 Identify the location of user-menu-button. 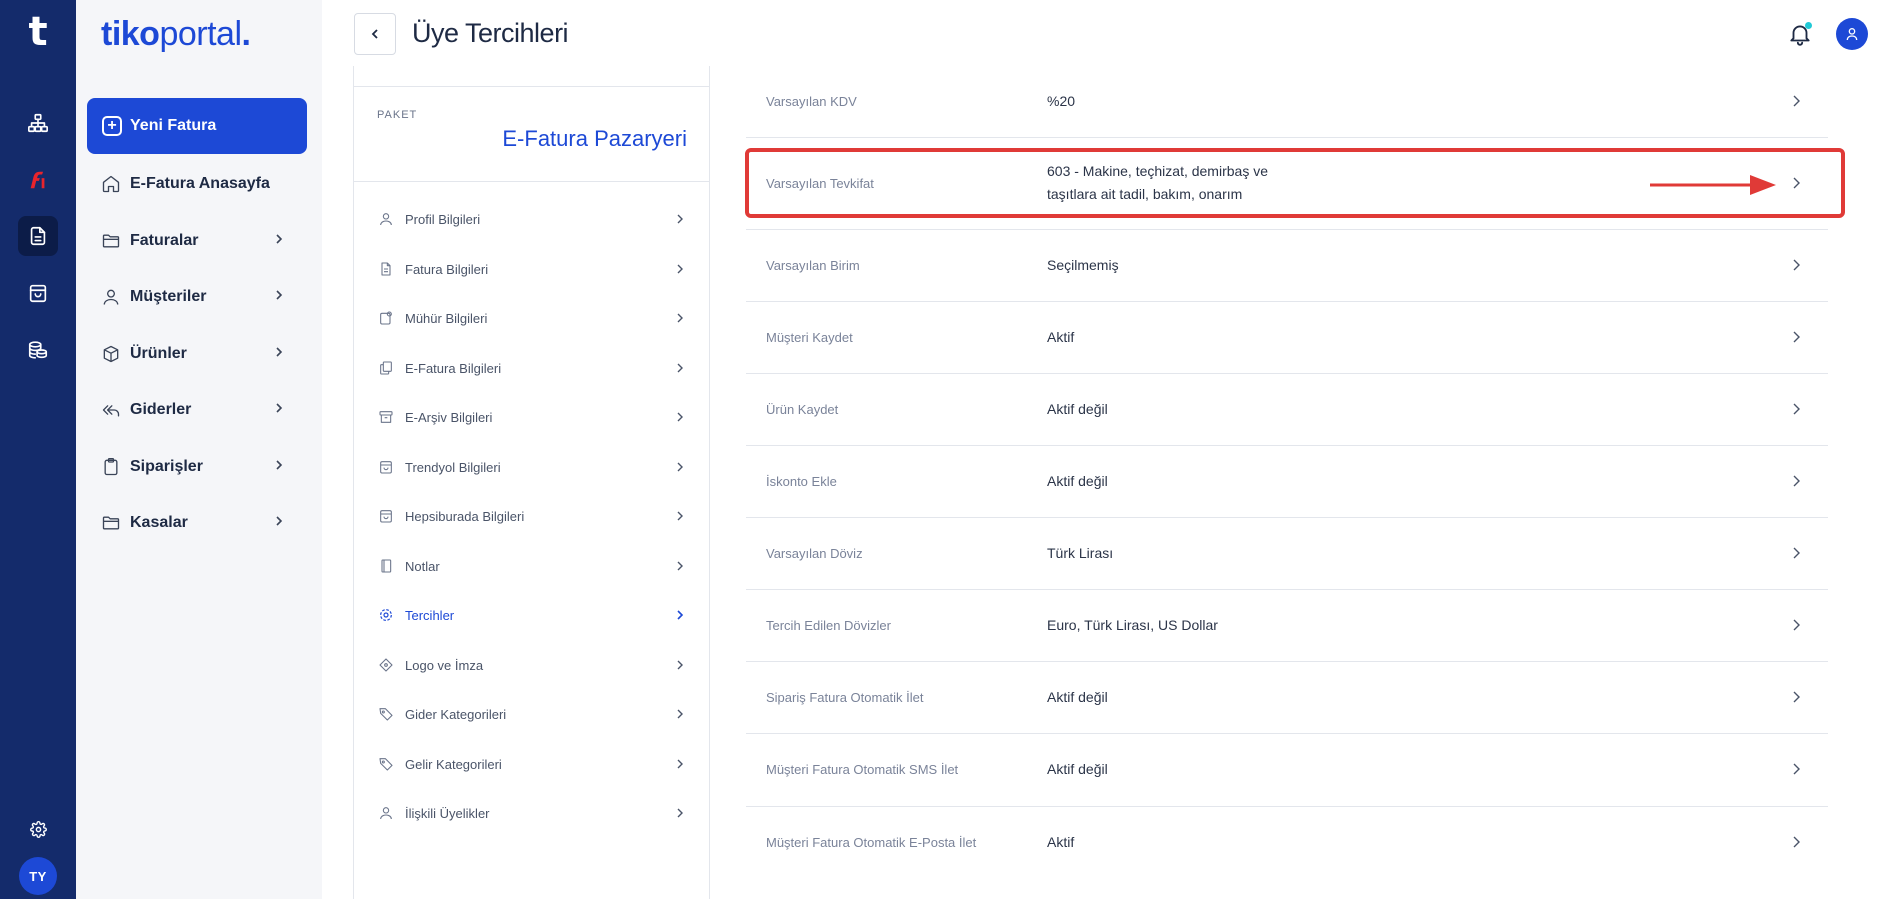
(1852, 34).